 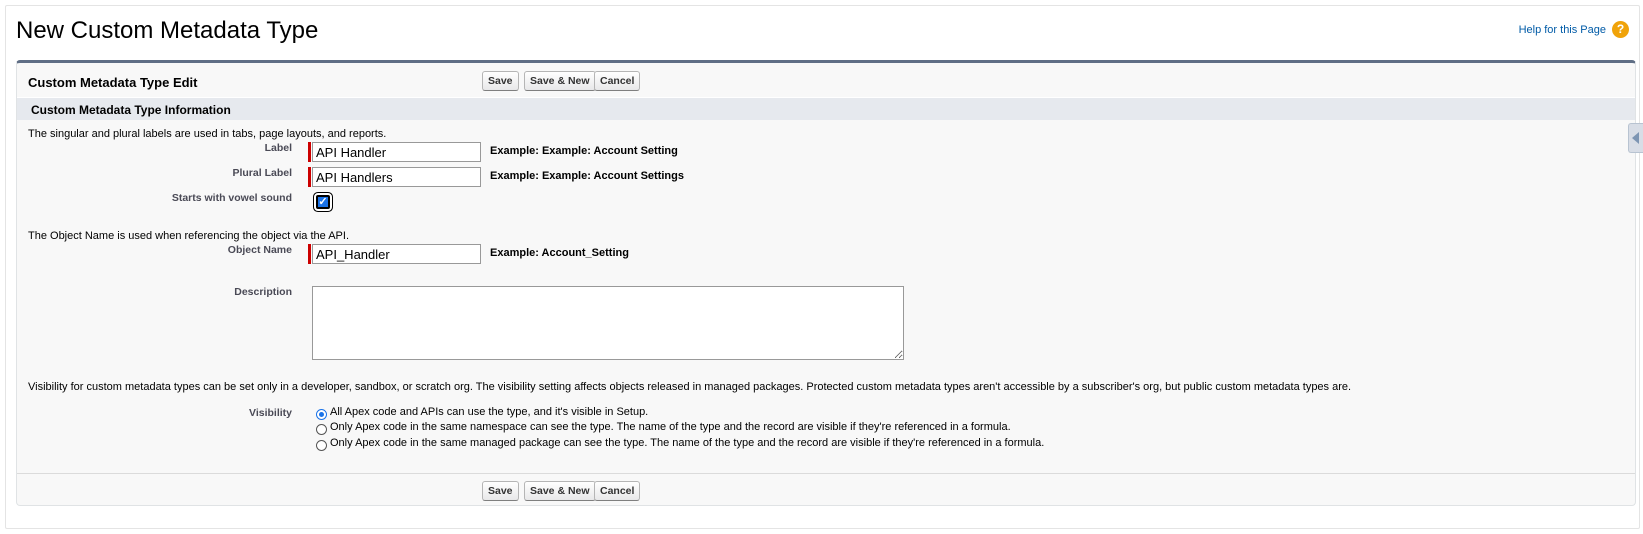 I want to click on chevron-left-icon, so click(x=1635, y=138).